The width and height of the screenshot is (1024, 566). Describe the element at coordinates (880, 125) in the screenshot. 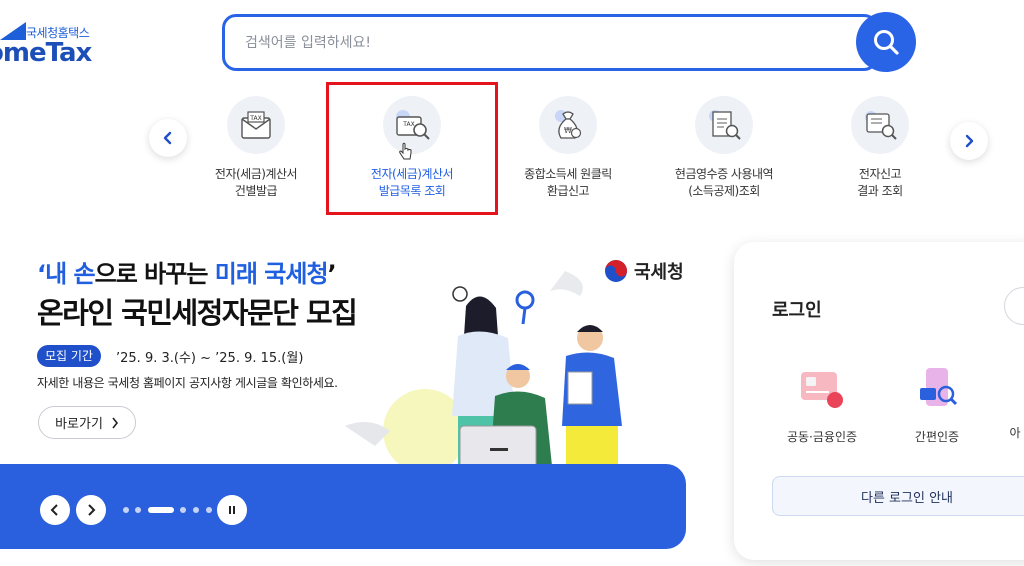

I see `document-search-icon` at that location.